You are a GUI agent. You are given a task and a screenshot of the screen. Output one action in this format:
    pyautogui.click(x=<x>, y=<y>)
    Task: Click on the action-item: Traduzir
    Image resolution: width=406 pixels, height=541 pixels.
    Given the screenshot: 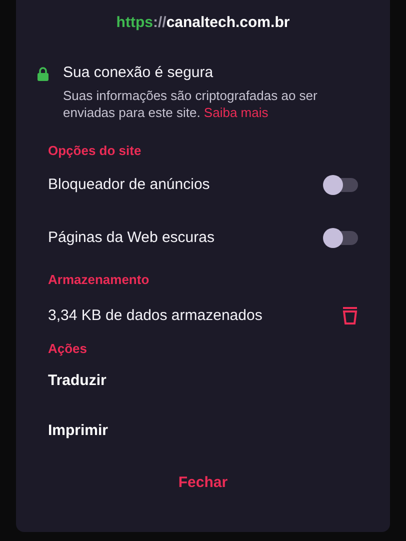 What is the action you would take?
    pyautogui.click(x=77, y=381)
    